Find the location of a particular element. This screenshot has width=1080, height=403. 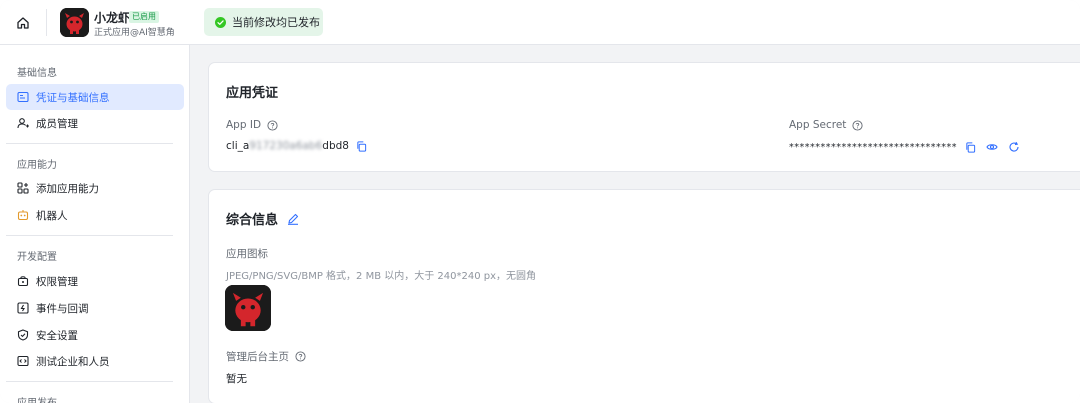

app-icon-image is located at coordinates (248, 308).